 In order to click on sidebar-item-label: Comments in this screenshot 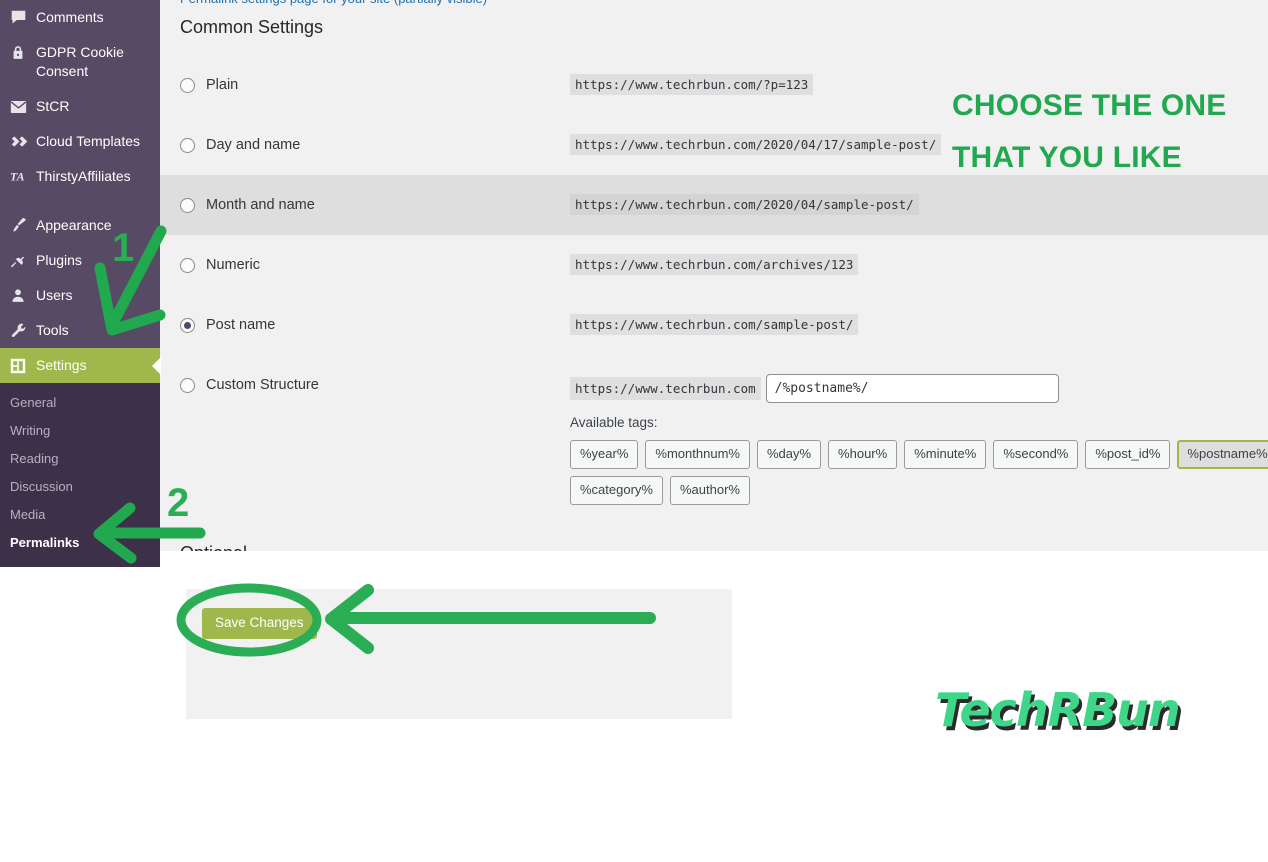, I will do `click(70, 17)`.